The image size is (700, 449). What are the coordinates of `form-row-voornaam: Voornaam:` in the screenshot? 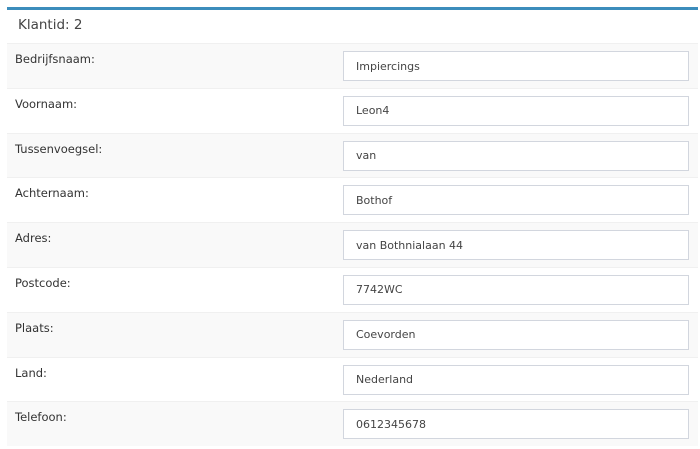 It's located at (352, 110).